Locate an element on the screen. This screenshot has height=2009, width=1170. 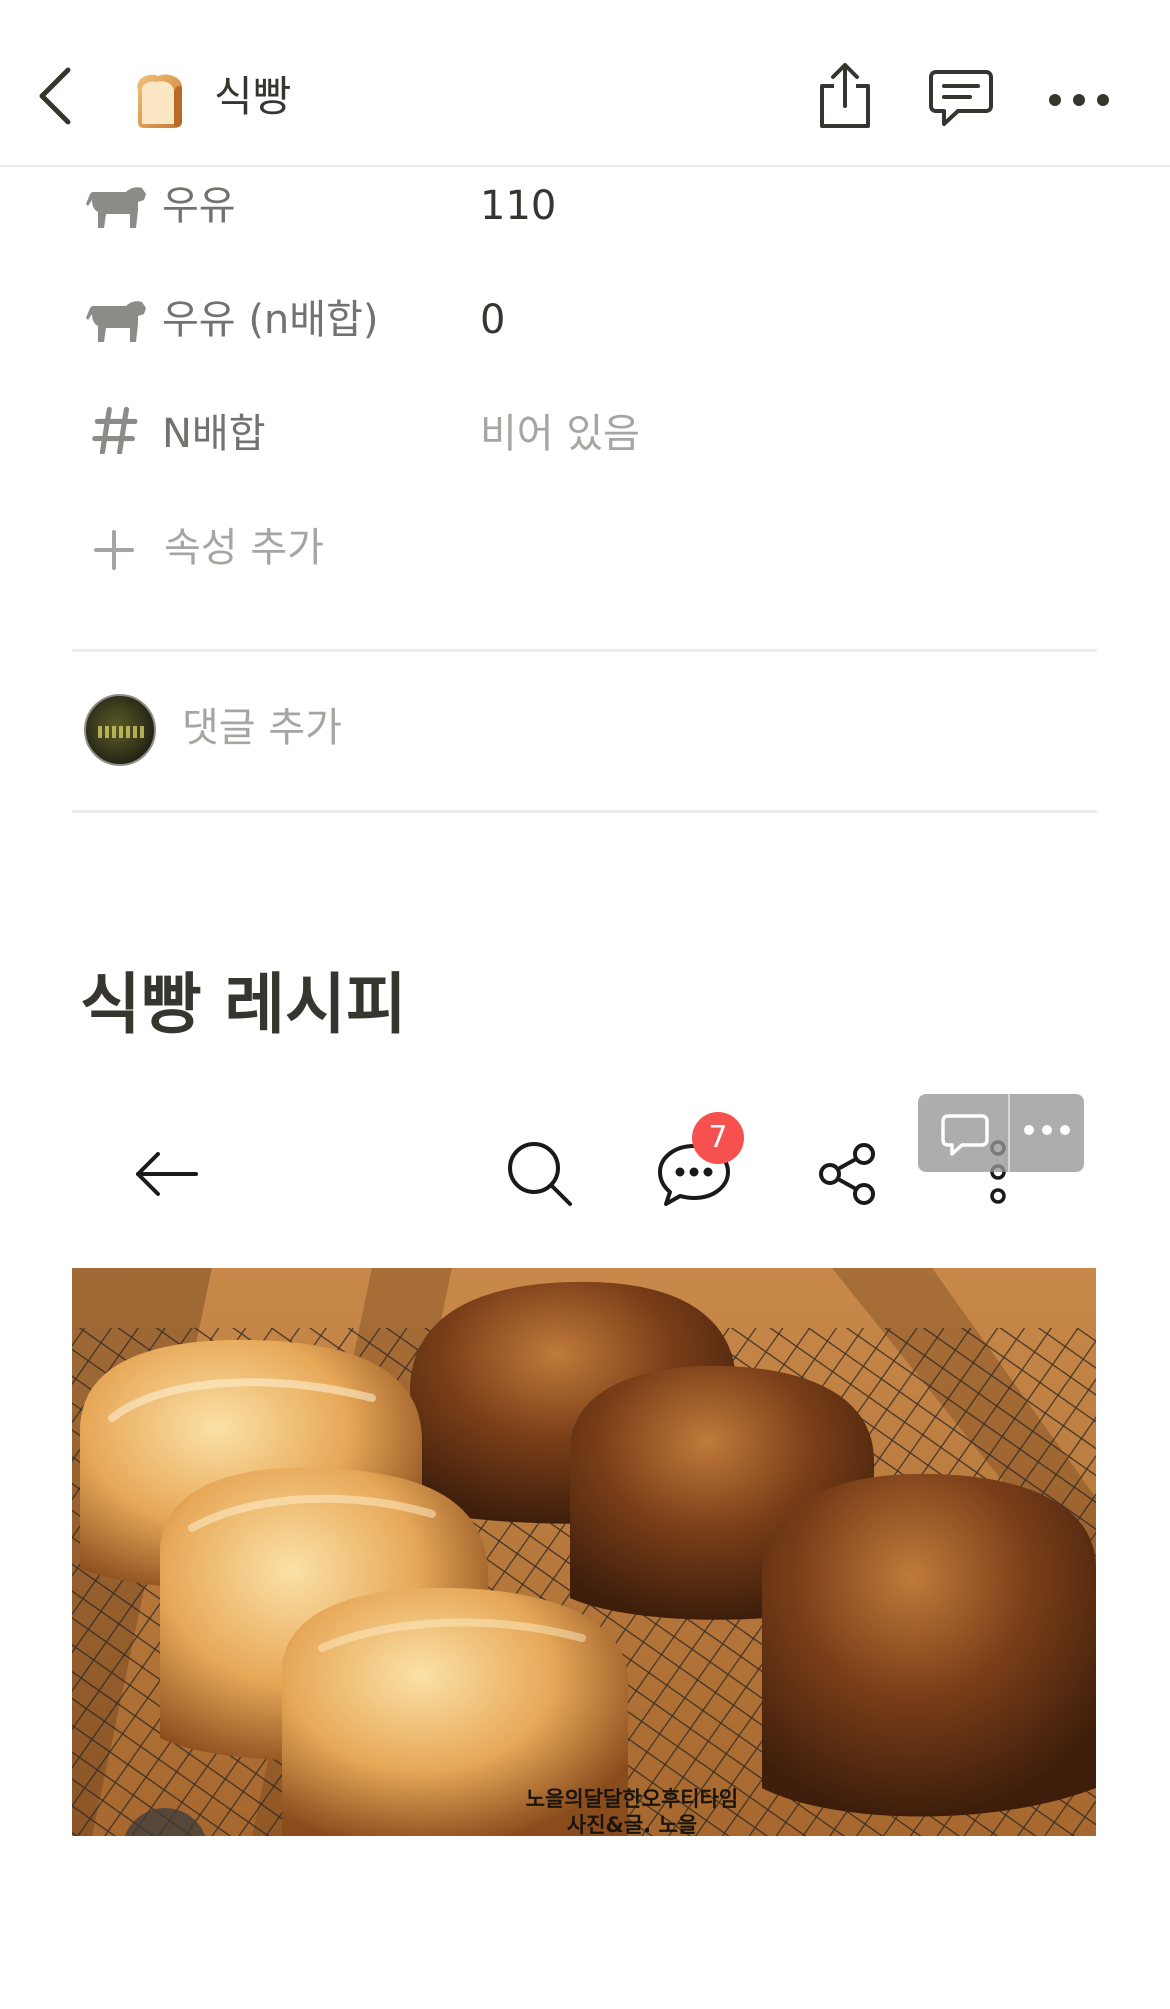
comments-icon is located at coordinates (961, 99).